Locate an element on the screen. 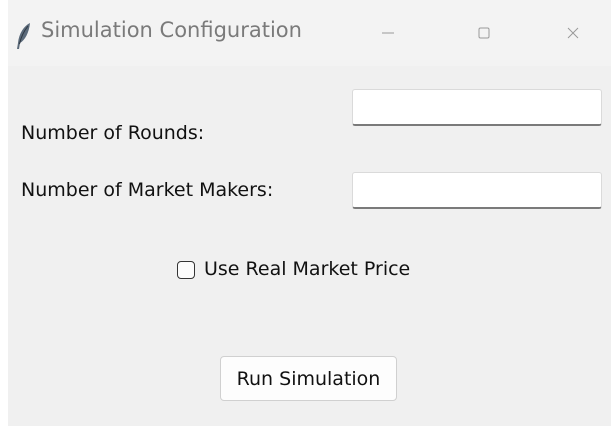 Image resolution: width=611 pixels, height=426 pixels. maximize-button is located at coordinates (484, 33).